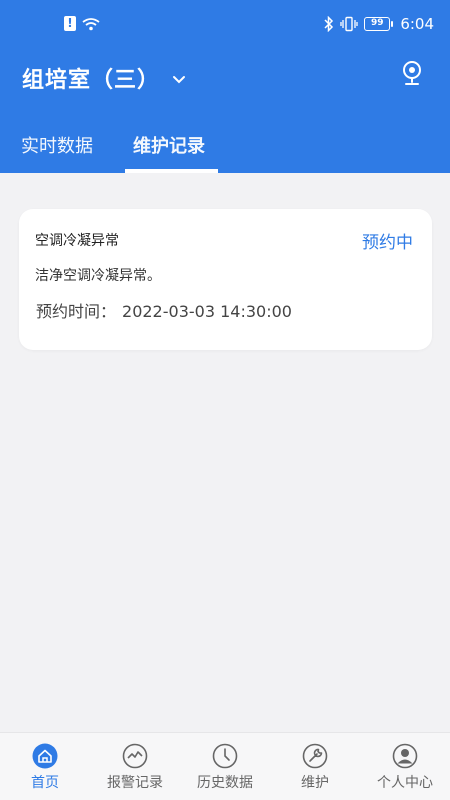  What do you see at coordinates (76, 311) in the screenshot?
I see `appointment-time-label: 预约时间：` at bounding box center [76, 311].